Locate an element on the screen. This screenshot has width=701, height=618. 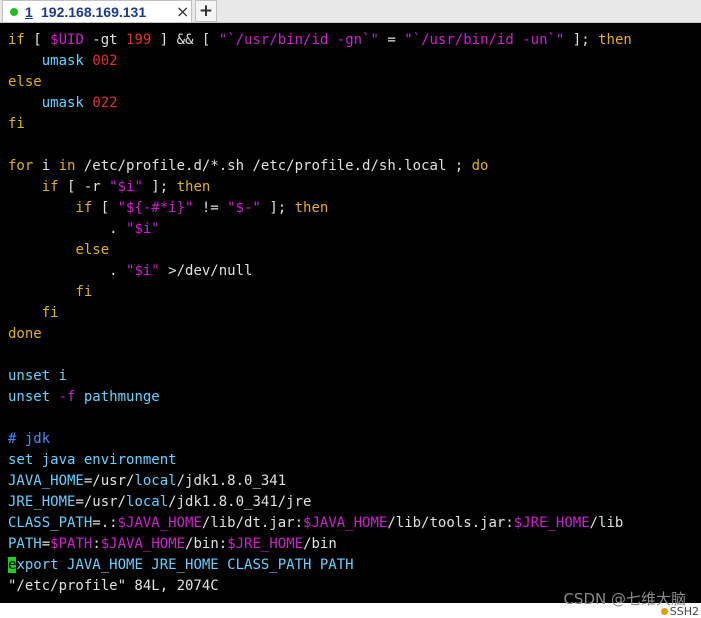
terminal-token: : is located at coordinates (96, 544).